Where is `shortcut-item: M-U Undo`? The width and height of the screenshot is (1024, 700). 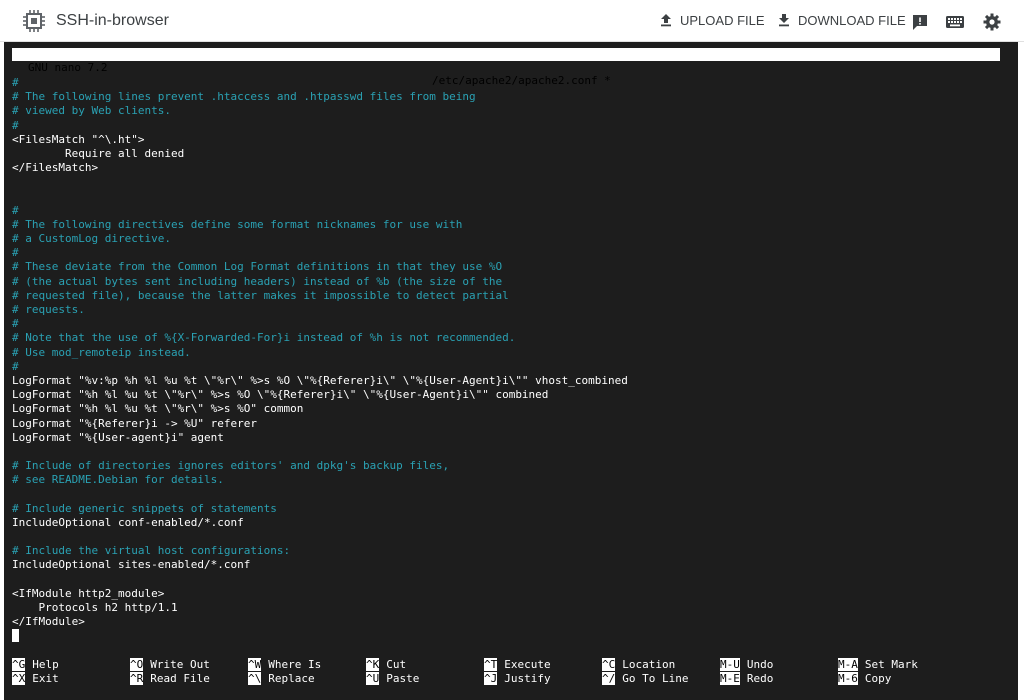 shortcut-item: M-U Undo is located at coordinates (746, 665).